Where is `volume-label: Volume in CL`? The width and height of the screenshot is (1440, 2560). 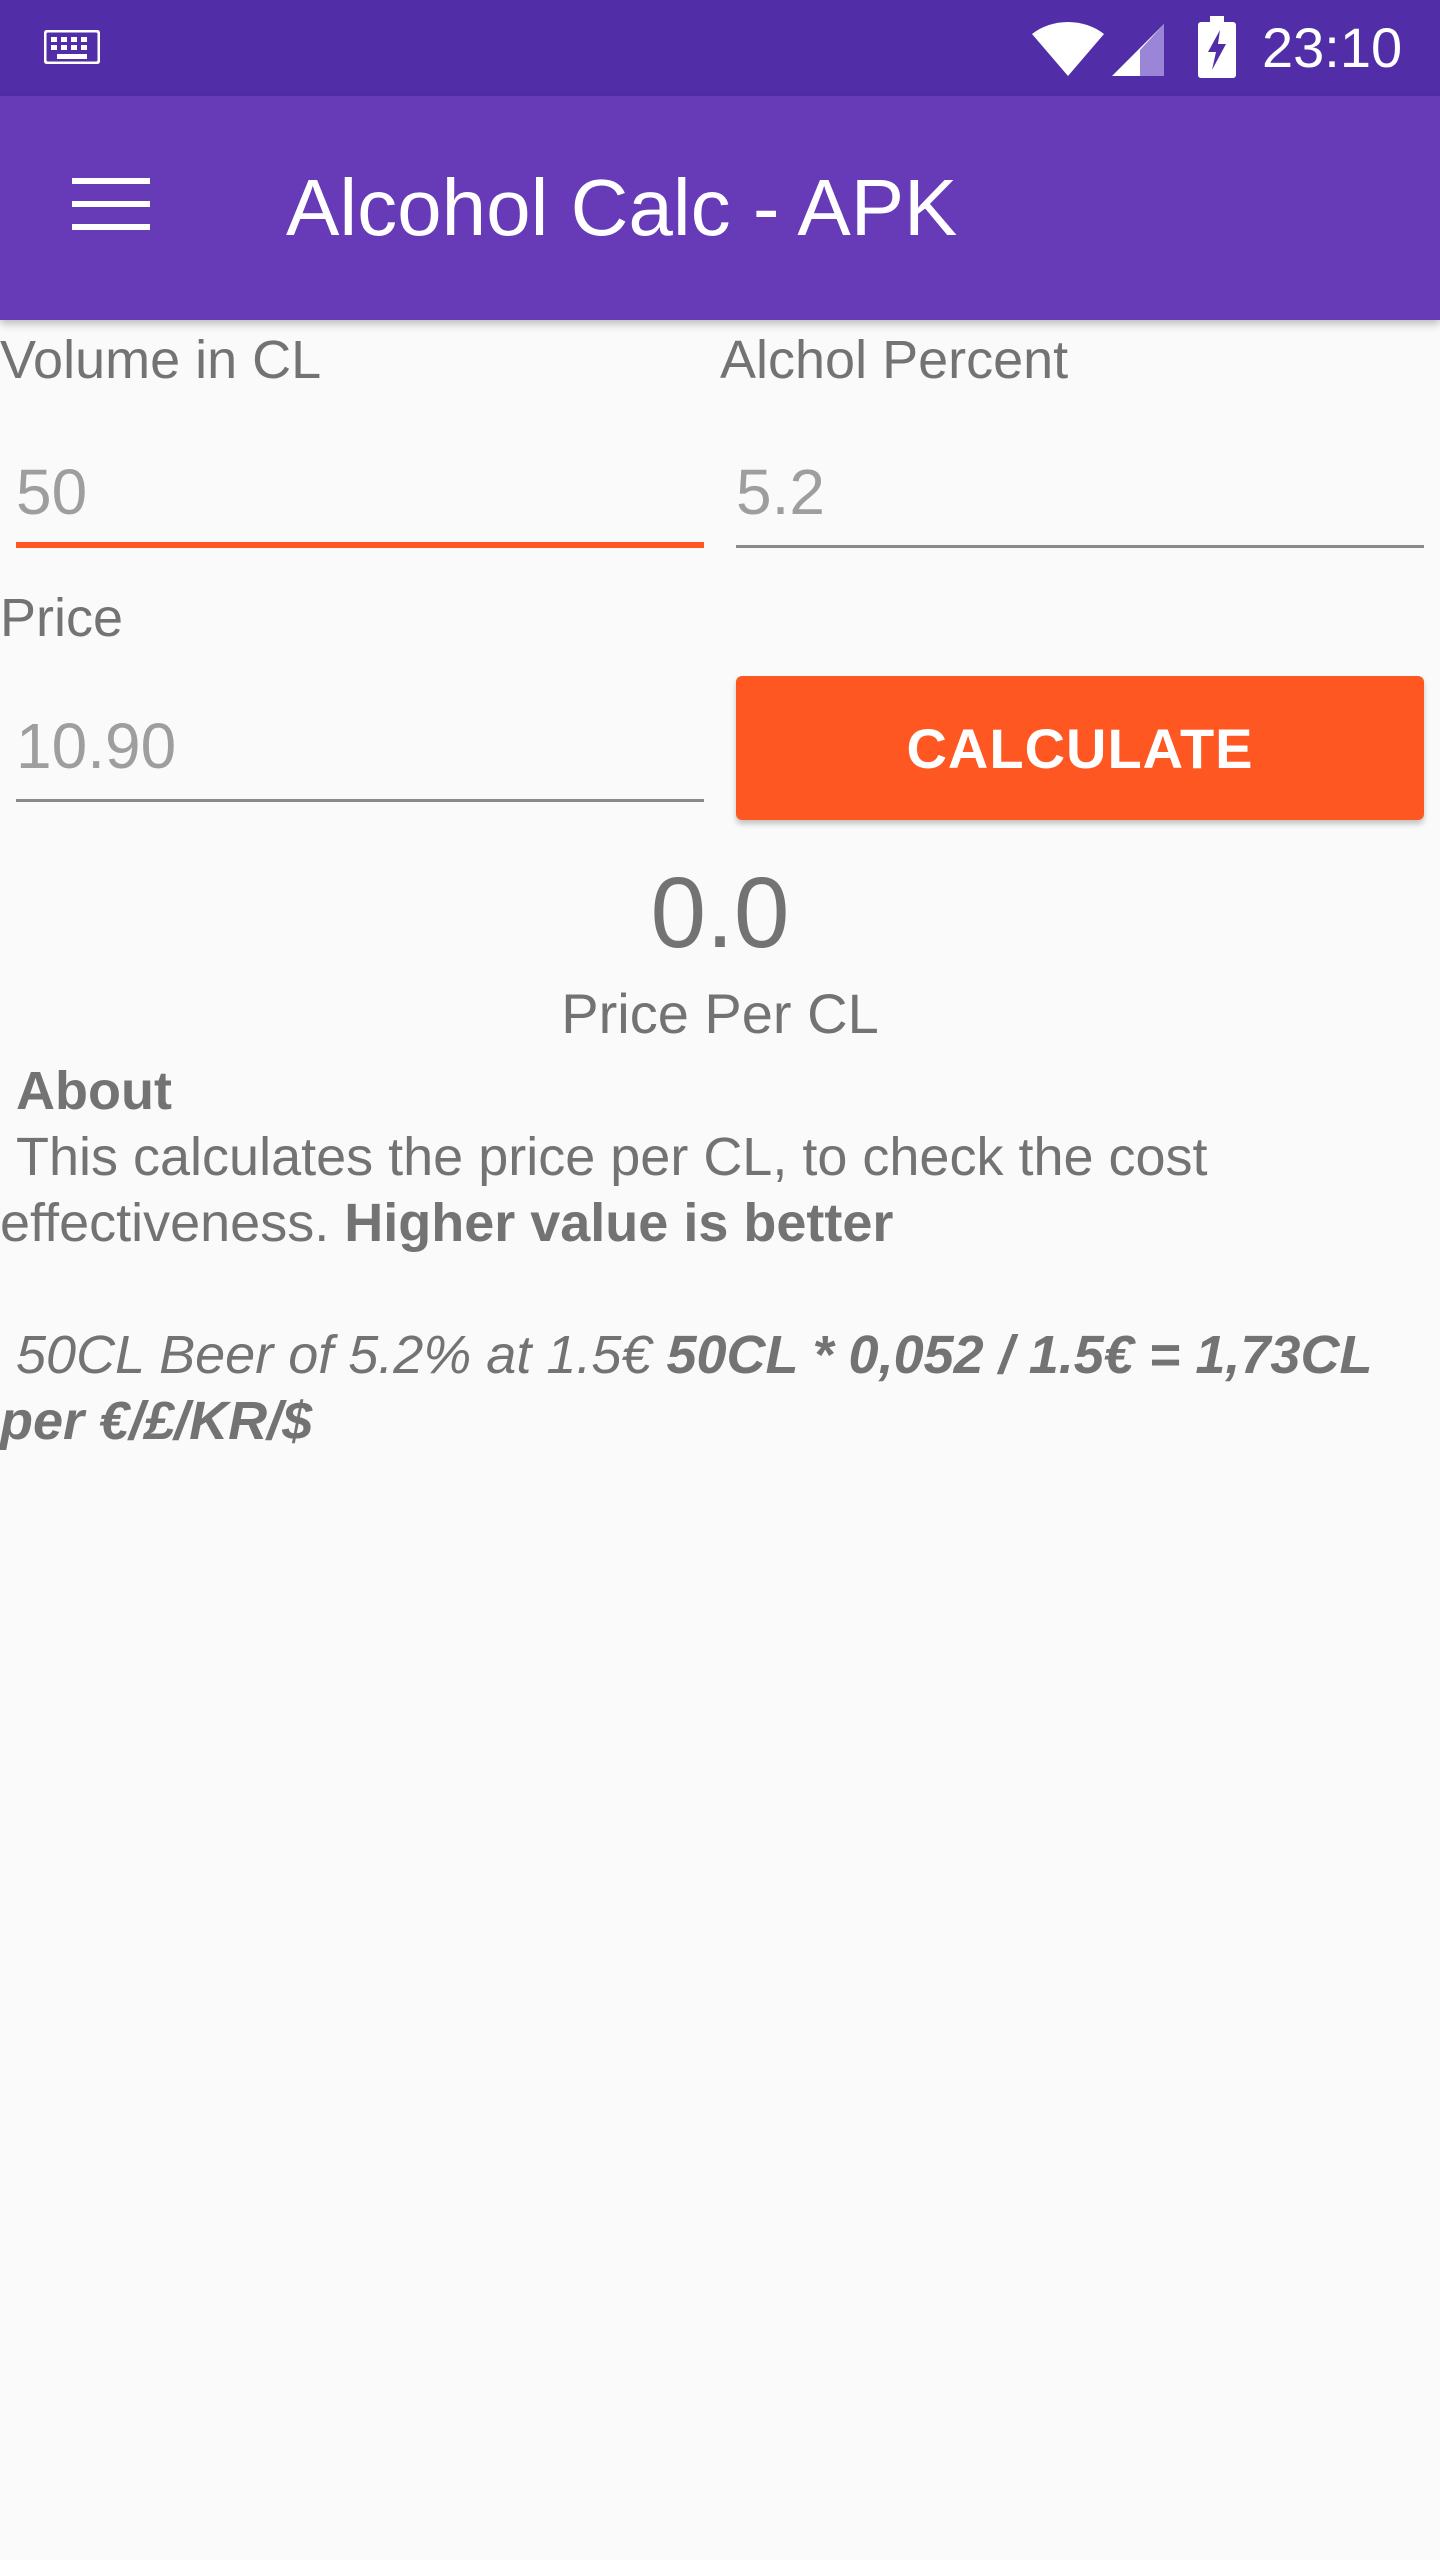 volume-label: Volume in CL is located at coordinates (161, 360).